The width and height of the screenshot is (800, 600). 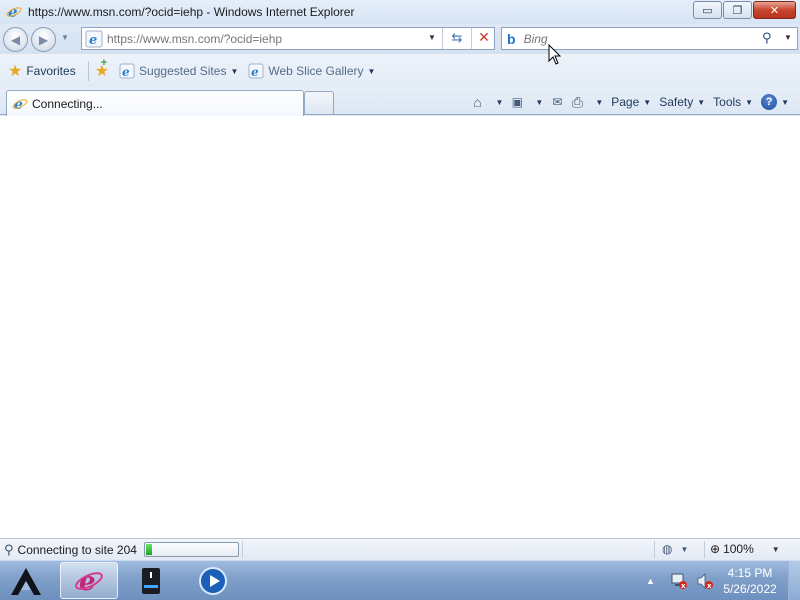 I want to click on system-tray: ▲ x x, so click(x=676, y=580).